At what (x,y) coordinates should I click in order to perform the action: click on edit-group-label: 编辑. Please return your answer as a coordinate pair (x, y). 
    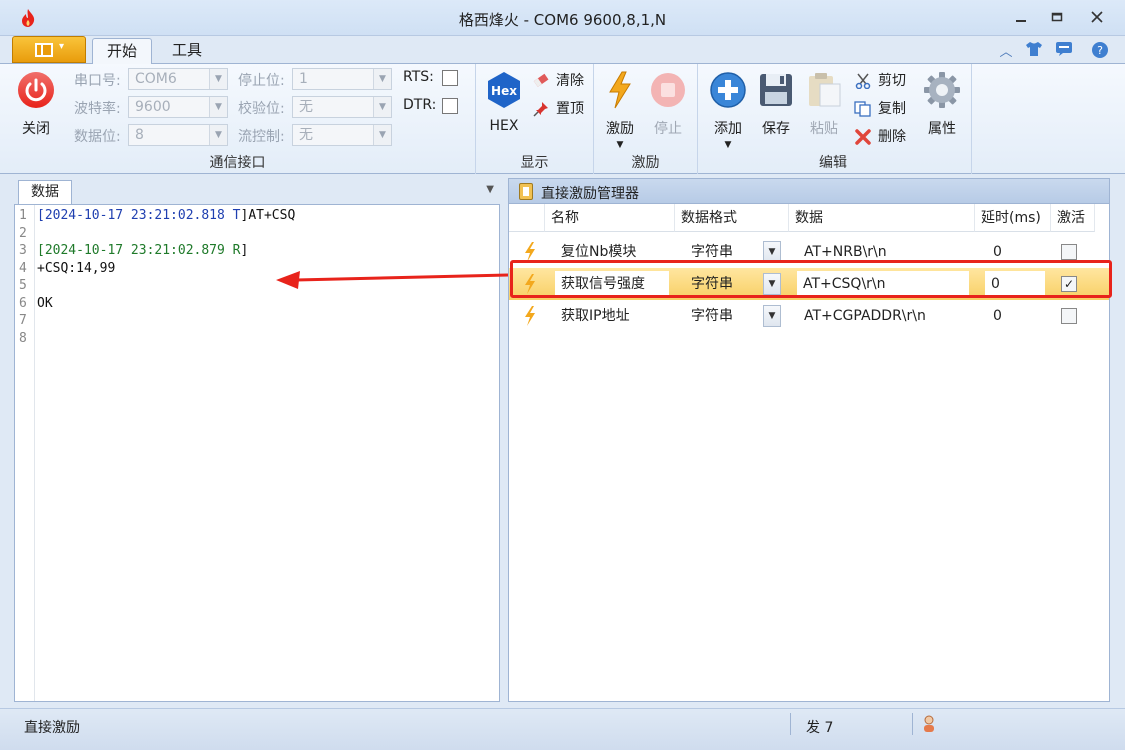
    Looking at the image, I should click on (833, 163).